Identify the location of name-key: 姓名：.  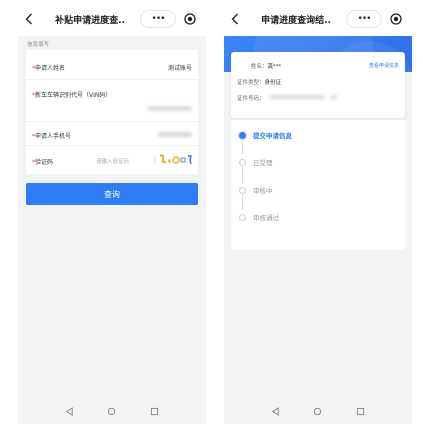
(259, 67).